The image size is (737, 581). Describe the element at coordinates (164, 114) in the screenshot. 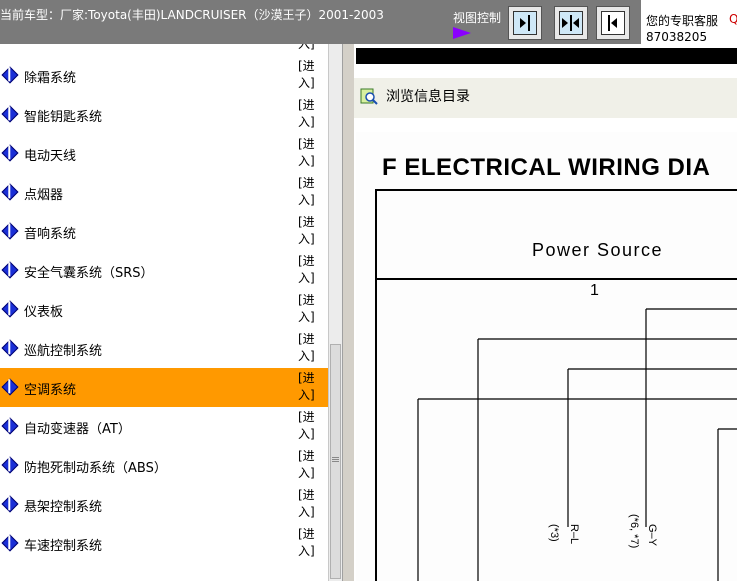

I see `list-item: 智能钥匙系统 [进入]` at that location.